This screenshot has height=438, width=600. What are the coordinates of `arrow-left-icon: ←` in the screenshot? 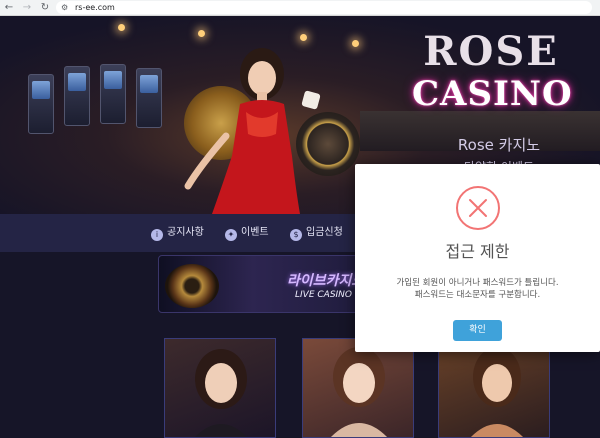 It's located at (9, 8).